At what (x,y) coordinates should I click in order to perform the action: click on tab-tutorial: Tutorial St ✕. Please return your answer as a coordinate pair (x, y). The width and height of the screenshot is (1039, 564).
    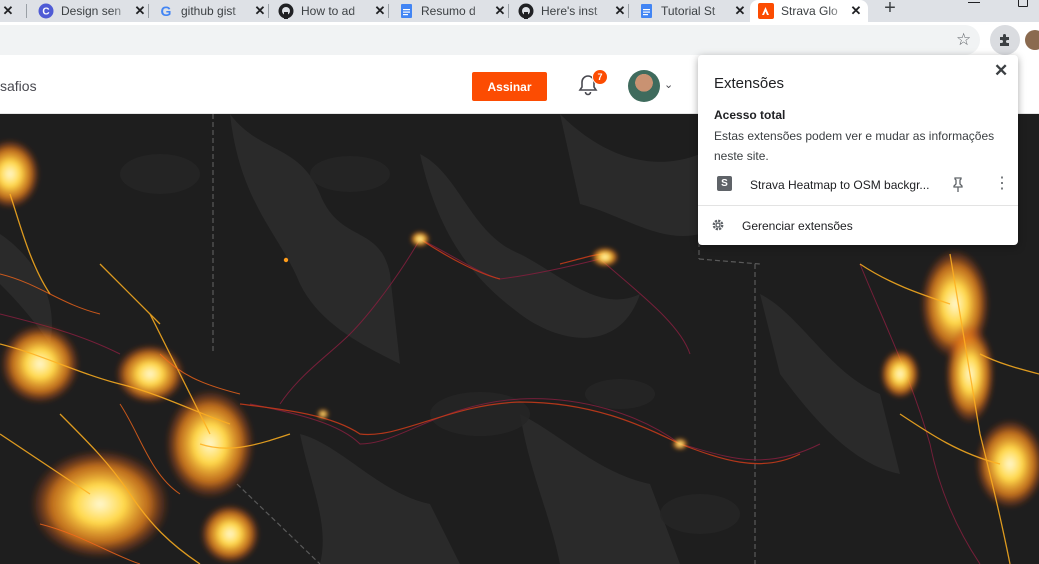
    Looking at the image, I should click on (693, 11).